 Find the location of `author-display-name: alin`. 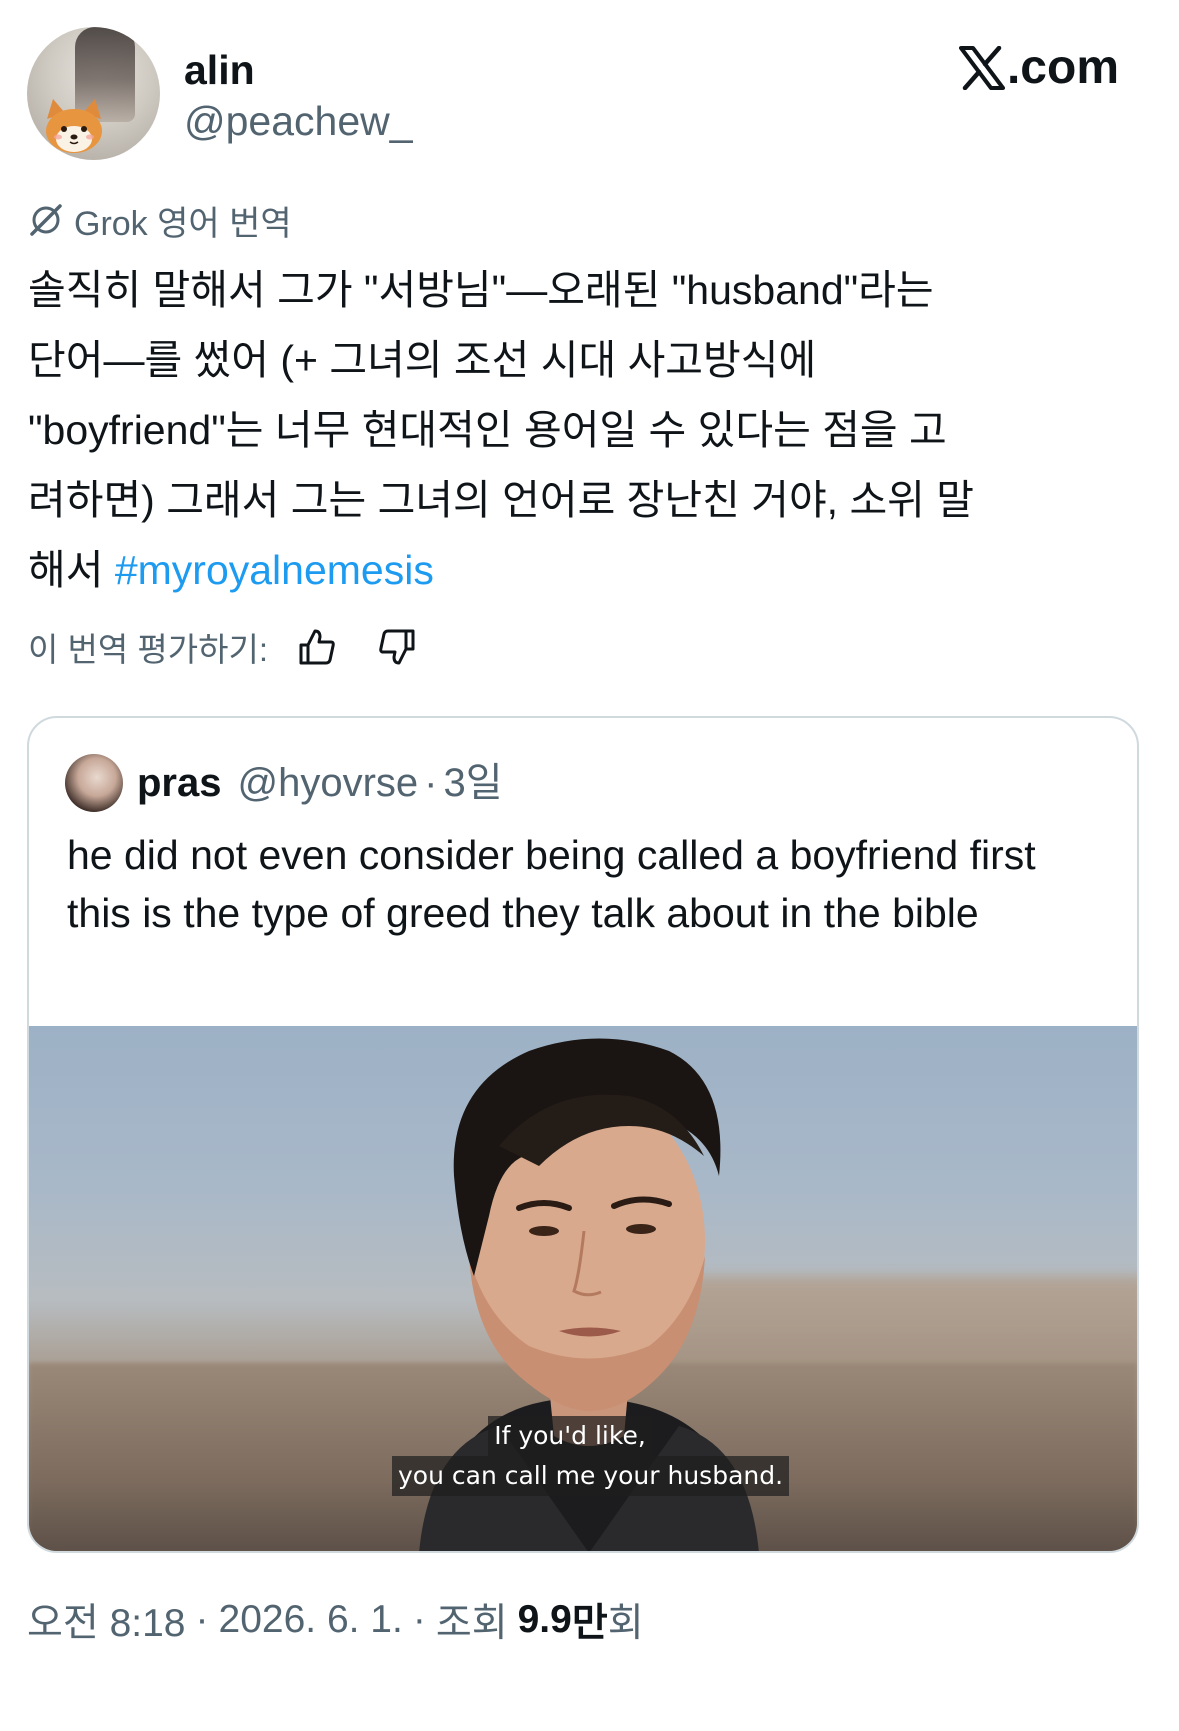

author-display-name: alin is located at coordinates (219, 70).